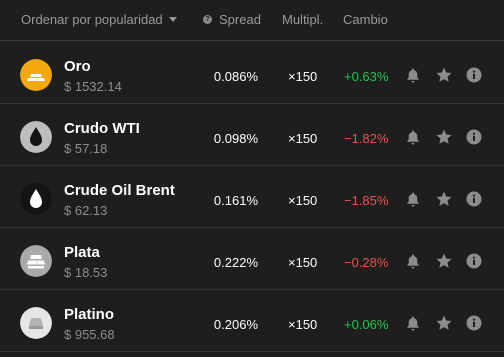 This screenshot has height=357, width=504. I want to click on asset-price: $ 1532.14, so click(93, 86).